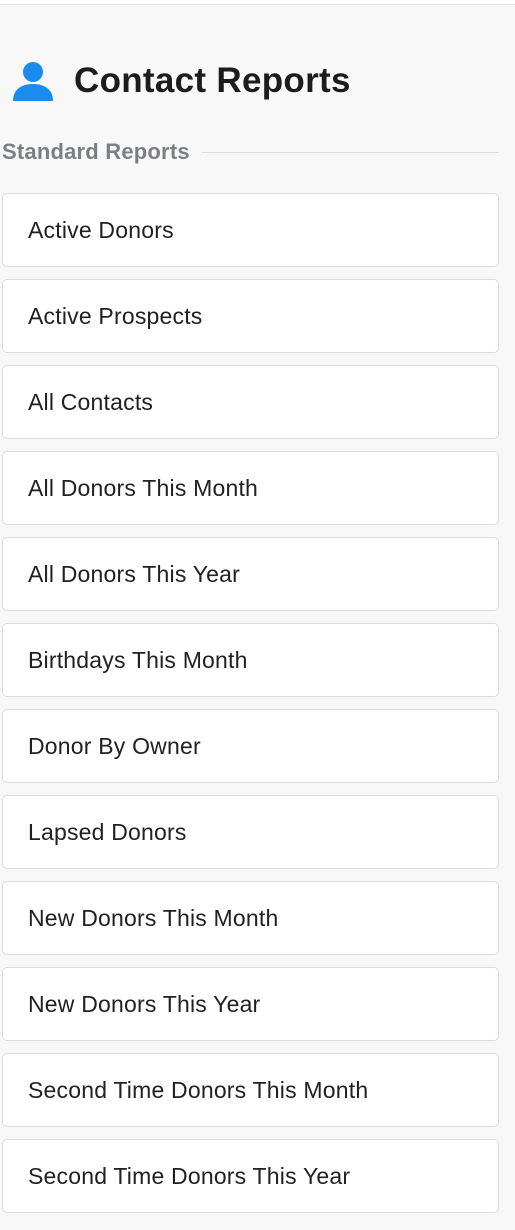 This screenshot has width=515, height=1230. Describe the element at coordinates (115, 315) in the screenshot. I see `report-label: Active Prospects` at that location.